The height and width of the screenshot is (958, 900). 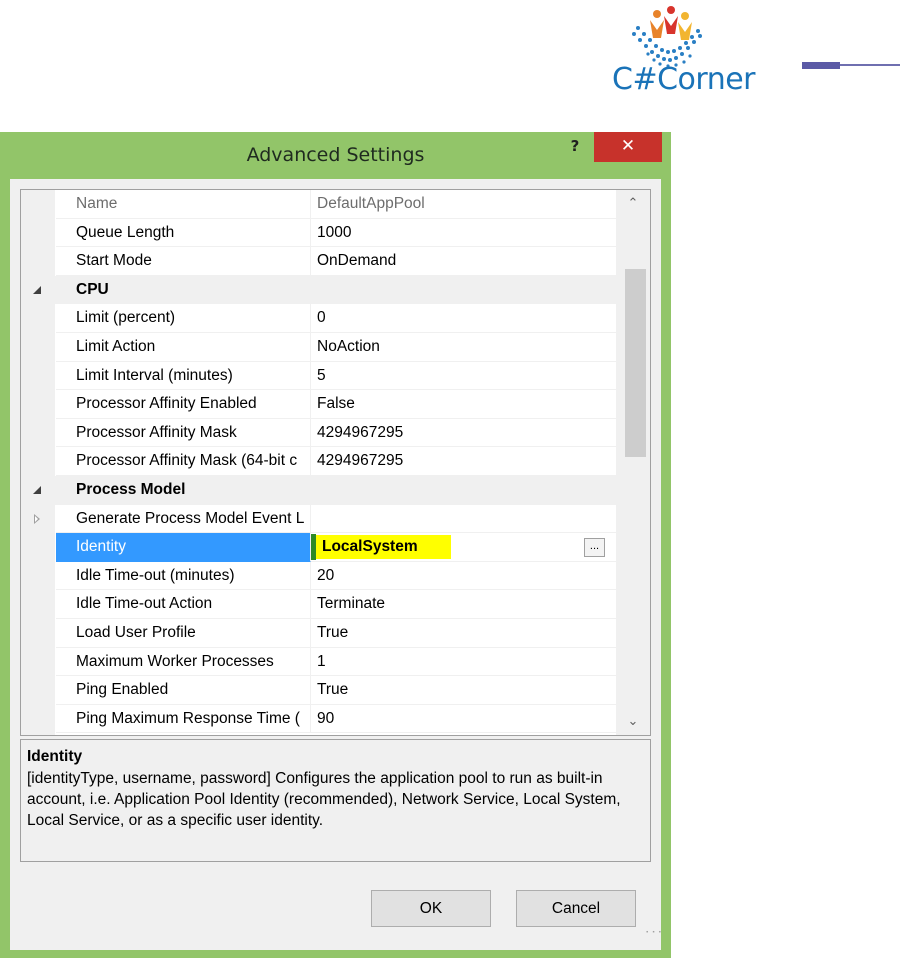 What do you see at coordinates (335, 155) in the screenshot?
I see `titlebar: Advanced Settings ? ✕` at bounding box center [335, 155].